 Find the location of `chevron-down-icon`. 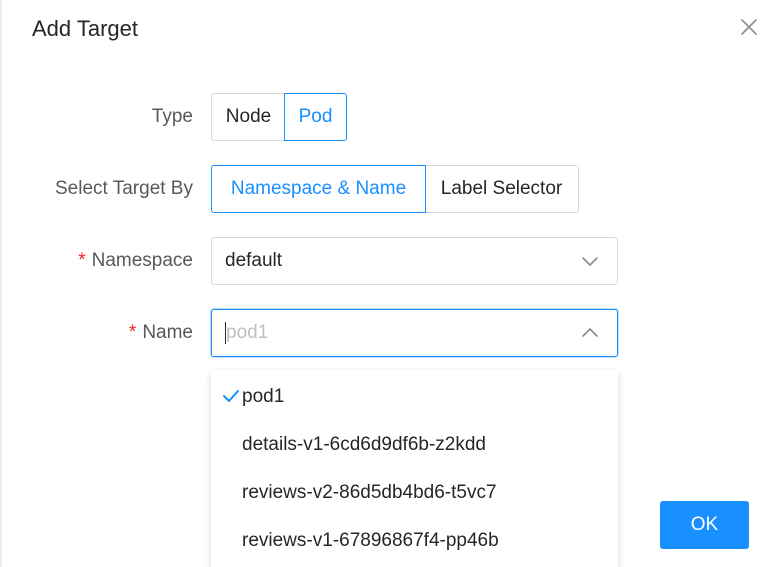

chevron-down-icon is located at coordinates (590, 261).